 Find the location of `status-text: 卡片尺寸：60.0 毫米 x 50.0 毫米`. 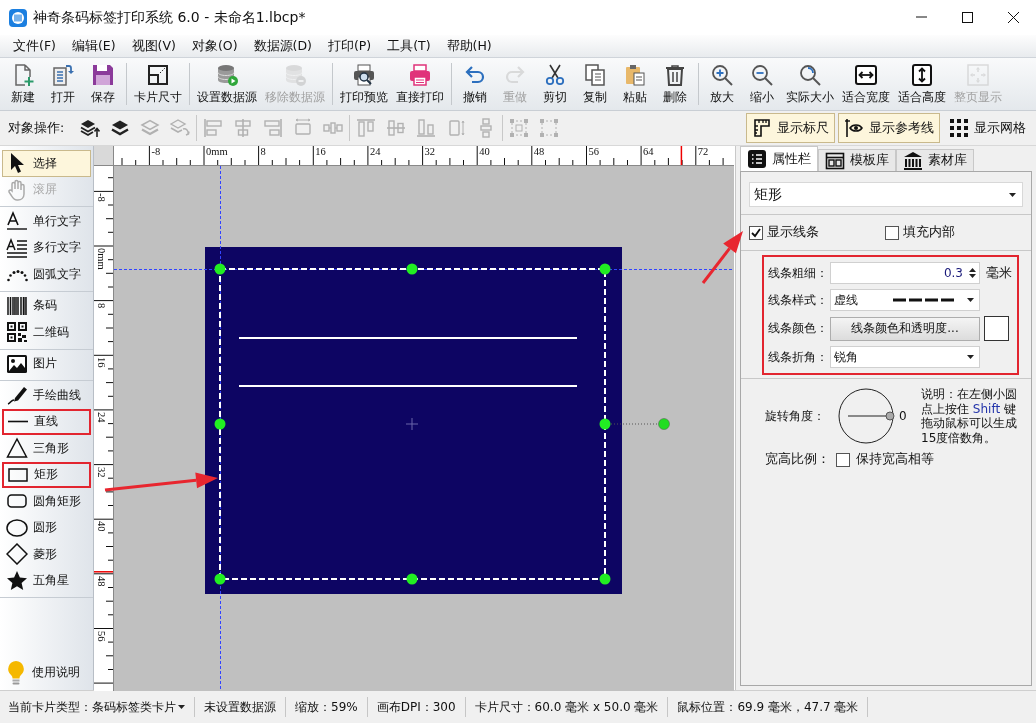

status-text: 卡片尺寸：60.0 毫米 x 50.0 毫米 is located at coordinates (567, 707).